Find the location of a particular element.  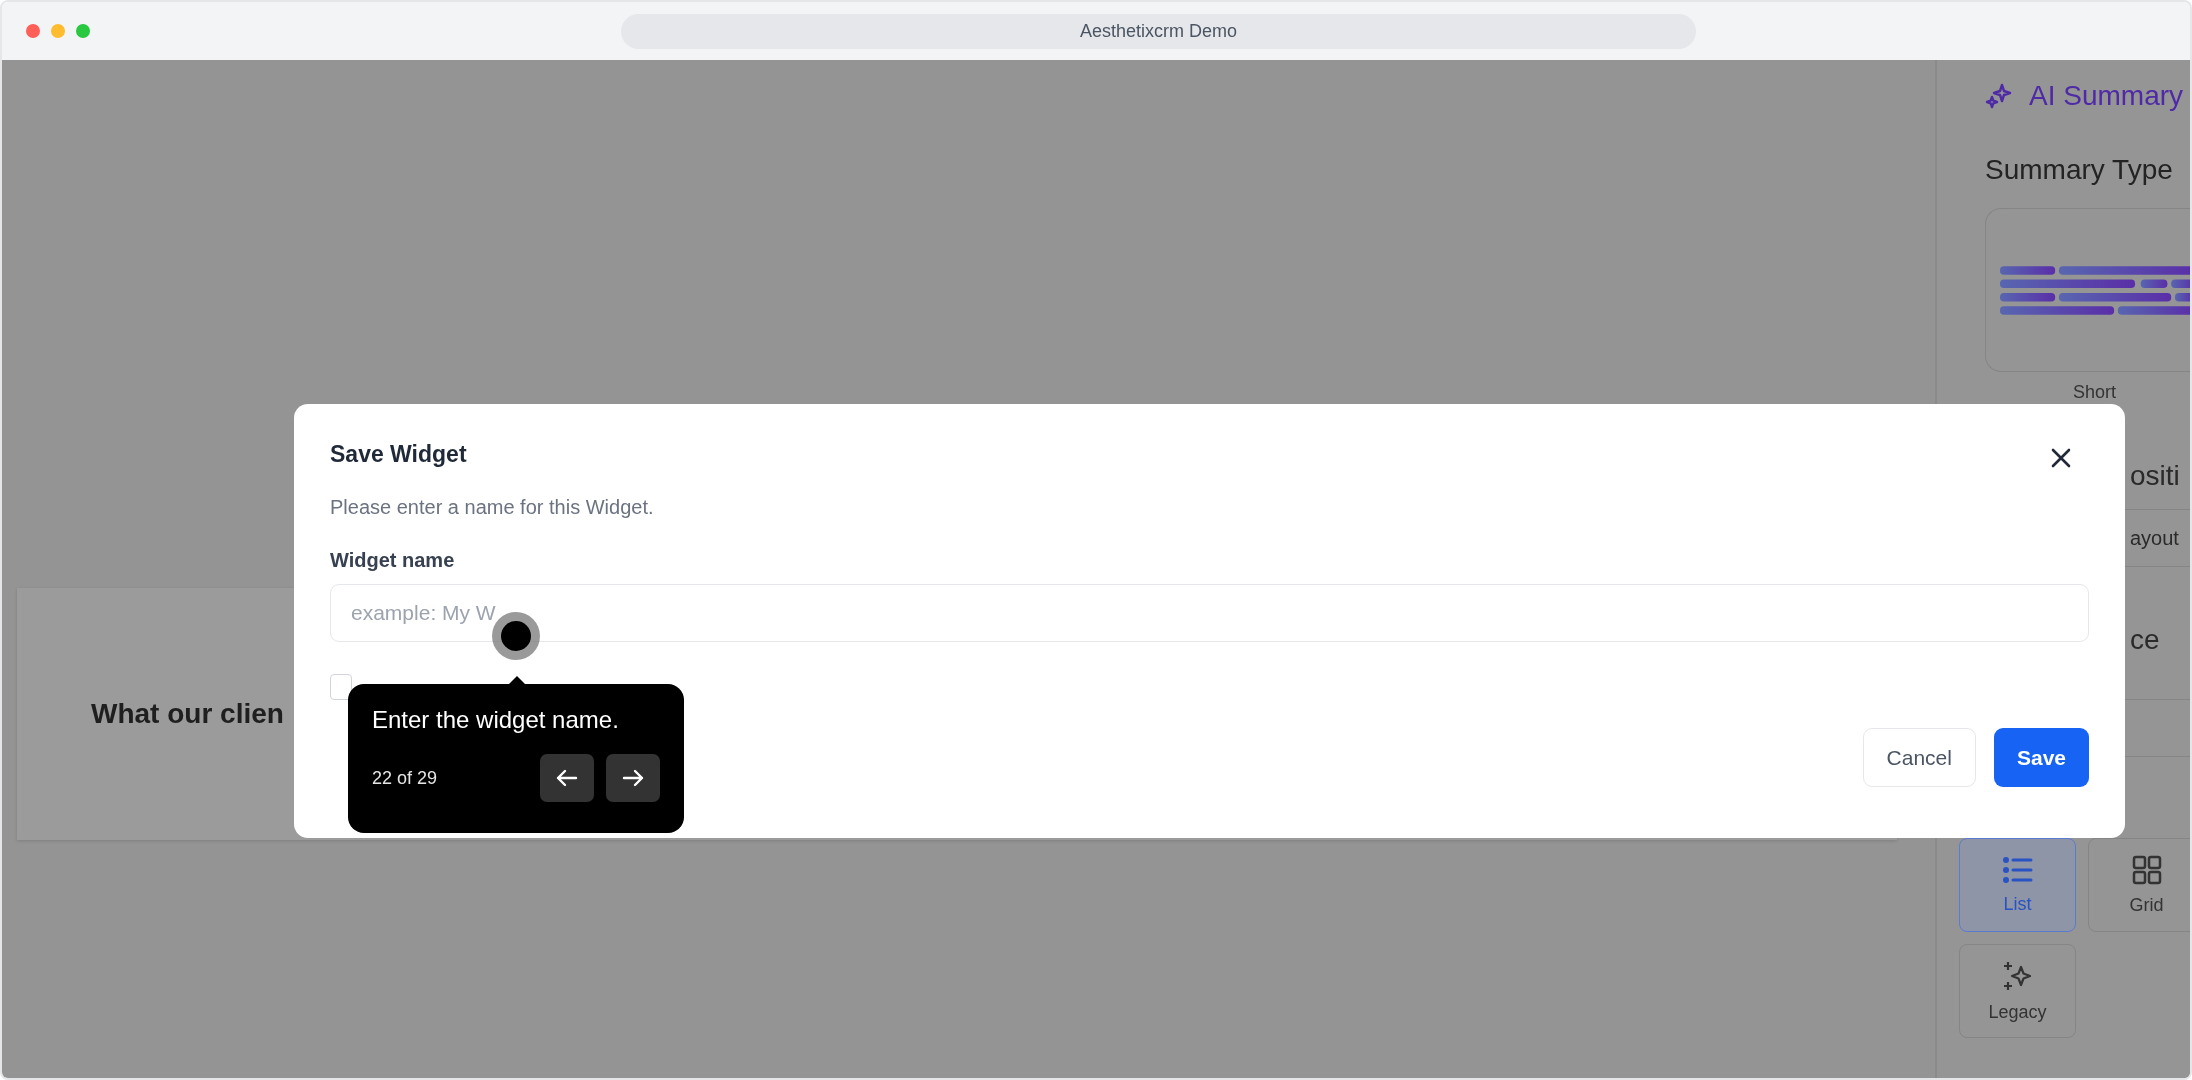

arrow-left-icon is located at coordinates (567, 778).